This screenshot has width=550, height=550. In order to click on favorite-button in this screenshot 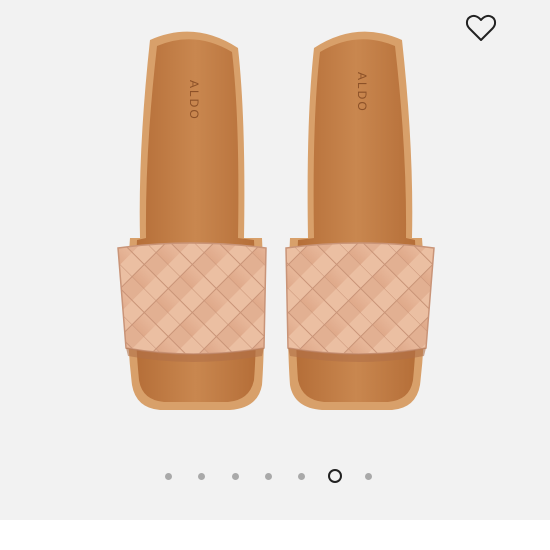, I will do `click(481, 28)`.